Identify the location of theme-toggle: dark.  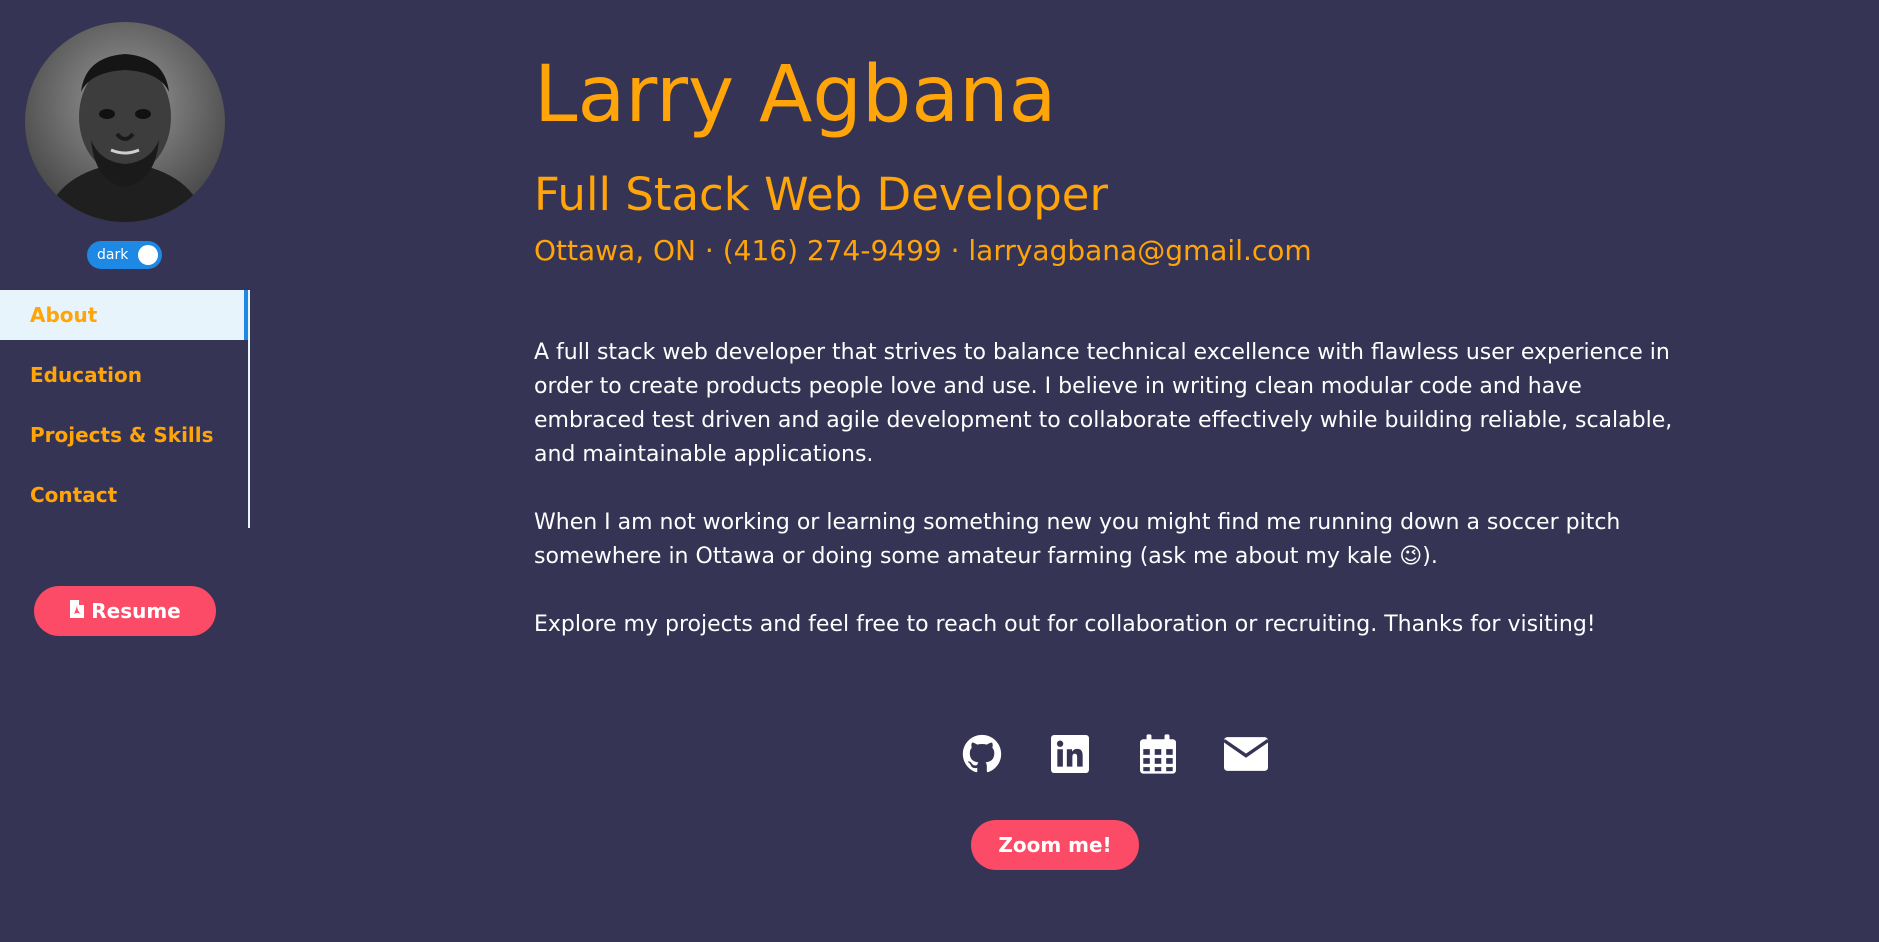
(124, 255).